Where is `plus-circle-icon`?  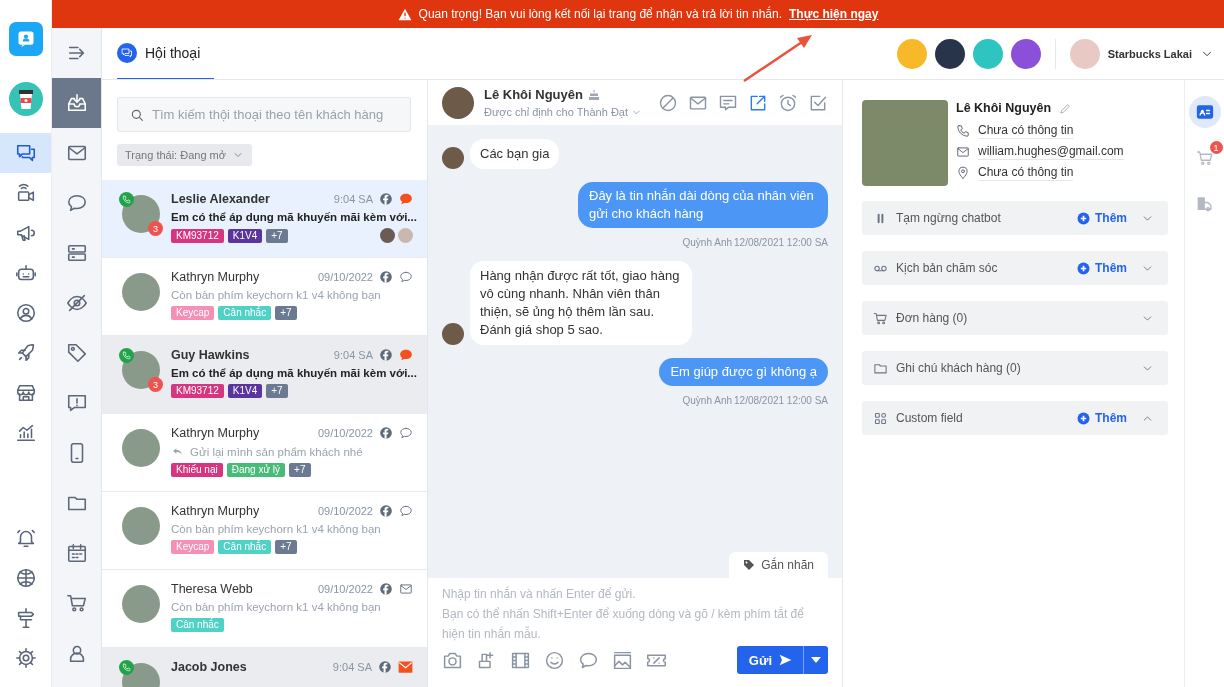 plus-circle-icon is located at coordinates (1083, 268).